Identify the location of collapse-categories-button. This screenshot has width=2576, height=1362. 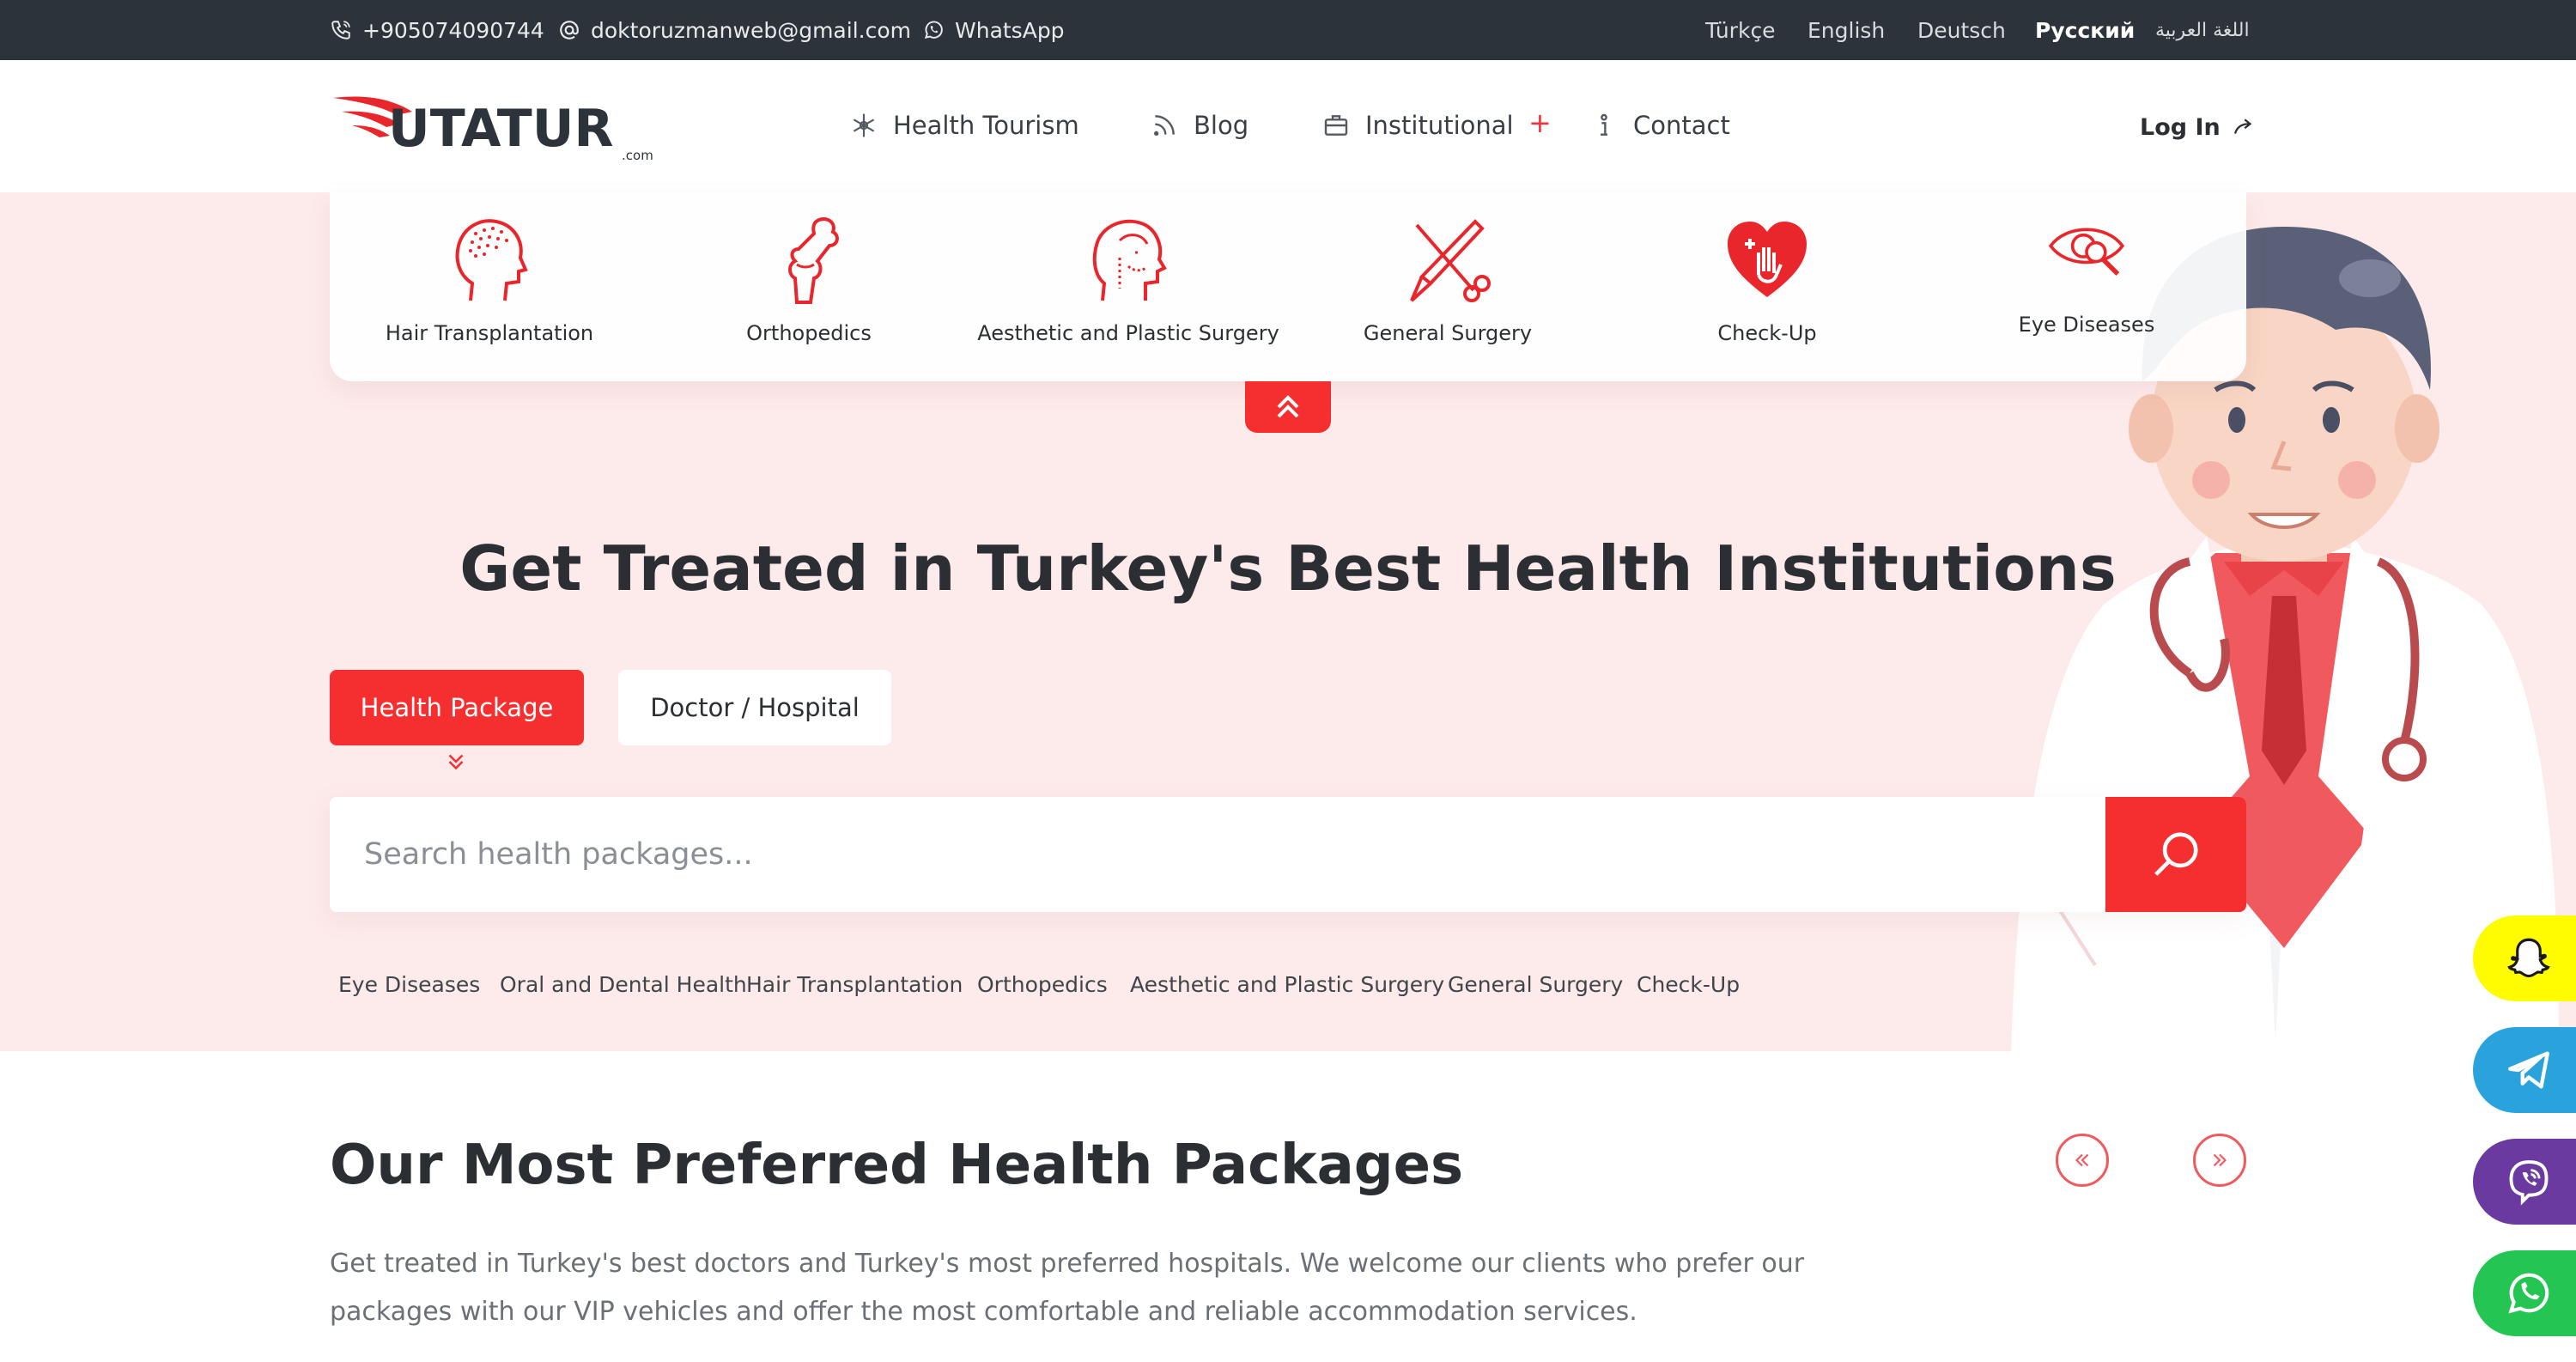
(1288, 407).